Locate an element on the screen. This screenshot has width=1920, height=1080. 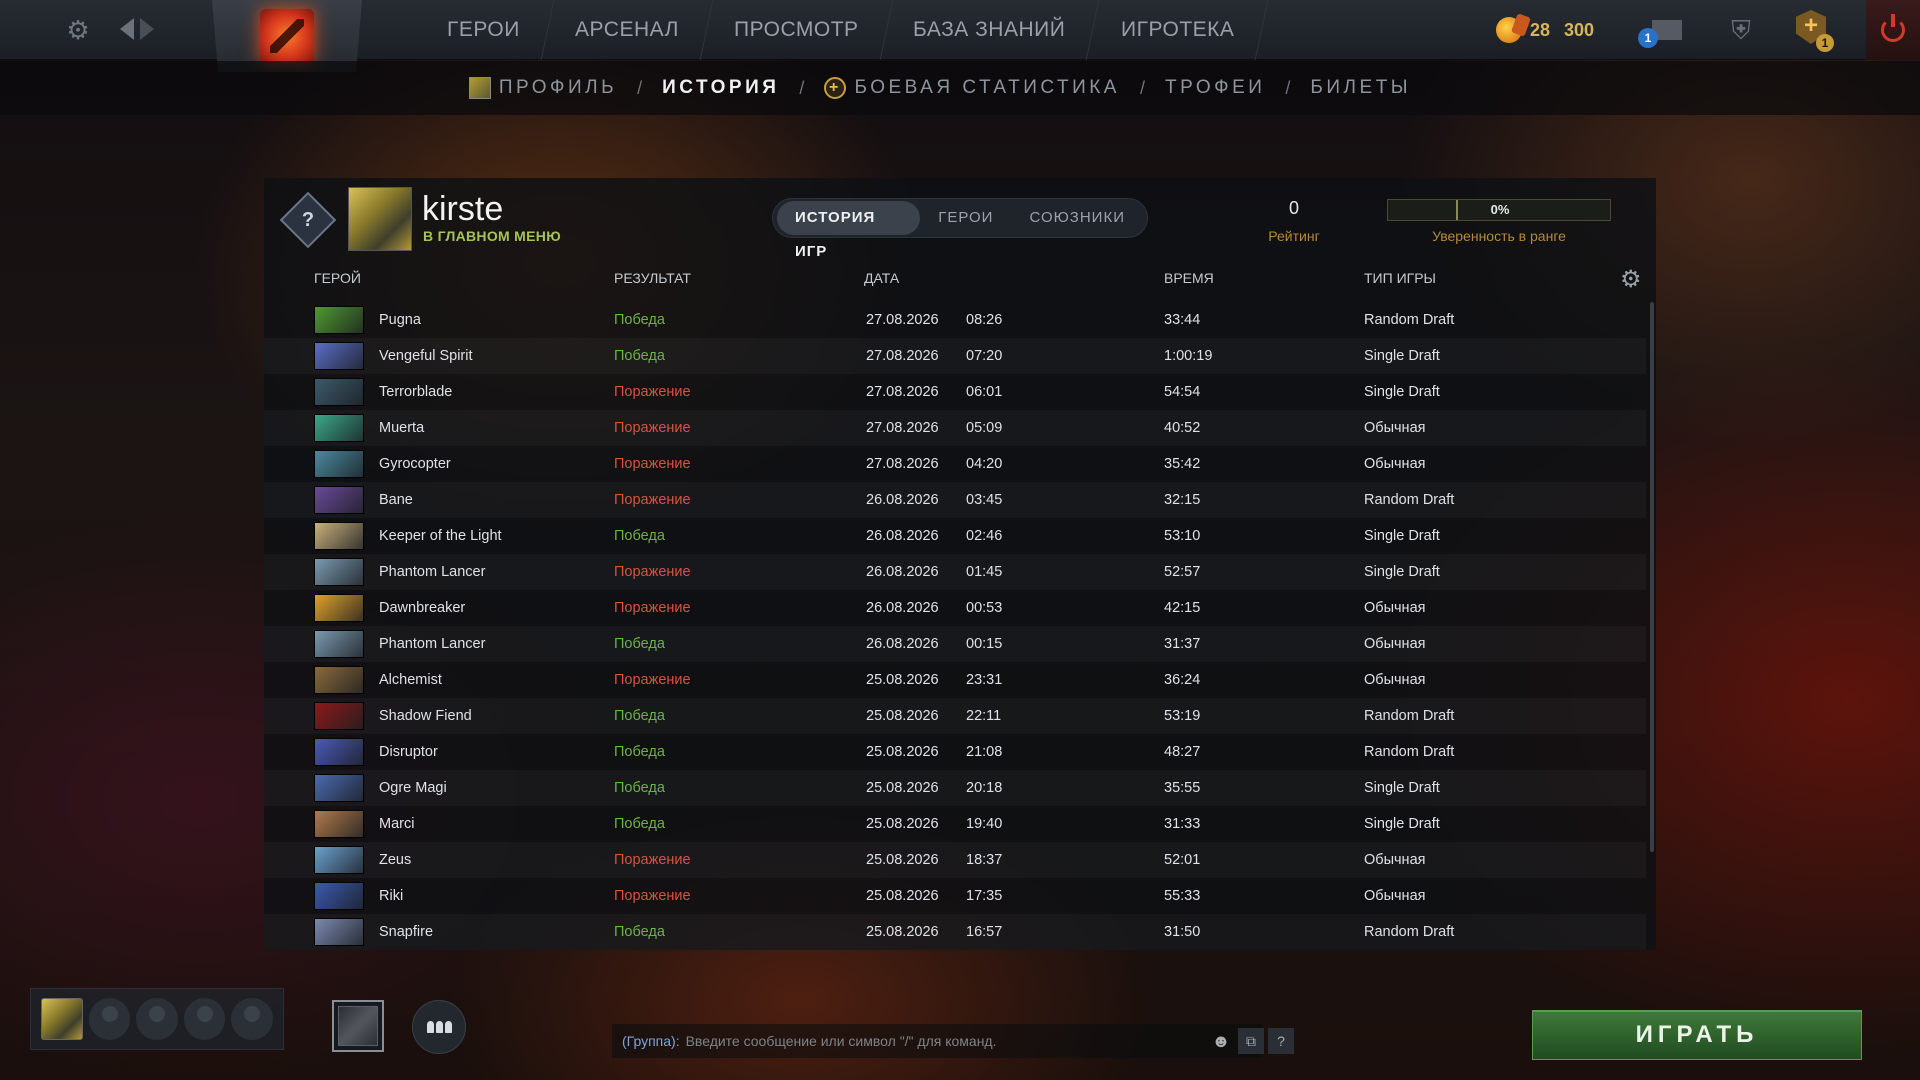
hero-name: Zeus is located at coordinates (395, 860).